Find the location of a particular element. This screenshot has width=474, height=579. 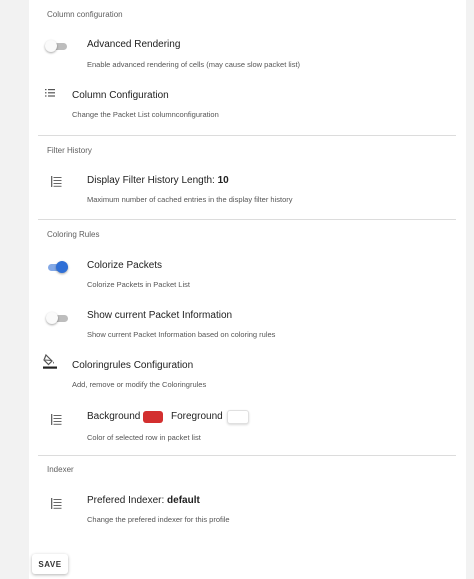

coloringrules-configuration-title: Coloringrules Configuration is located at coordinates (132, 365).